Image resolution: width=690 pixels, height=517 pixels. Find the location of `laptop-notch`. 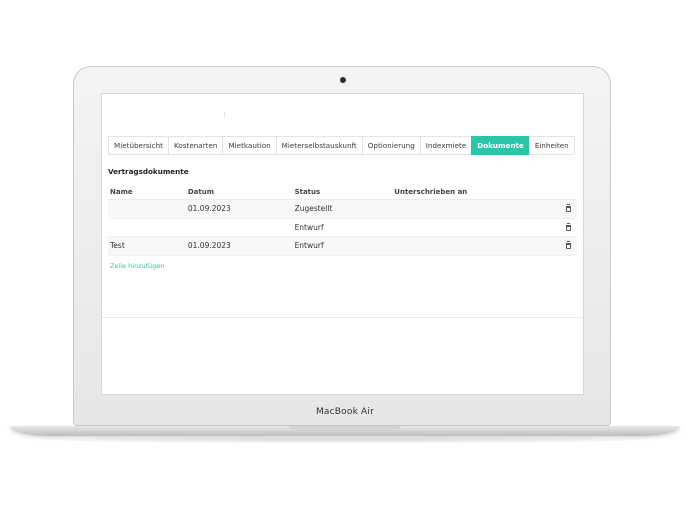

laptop-notch is located at coordinates (345, 428).